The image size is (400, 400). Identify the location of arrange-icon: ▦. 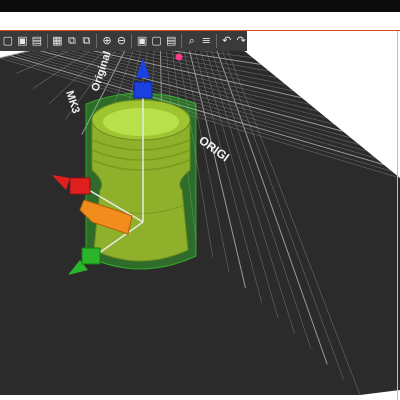
(58, 41).